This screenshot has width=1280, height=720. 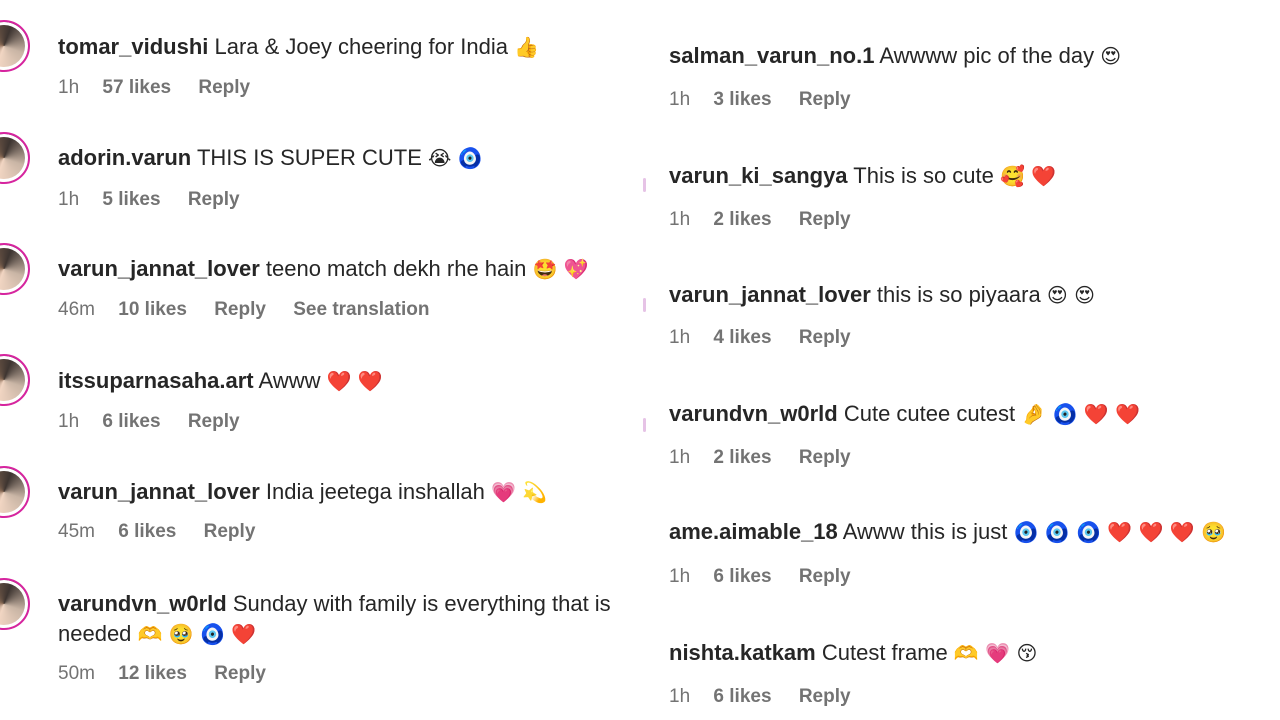 What do you see at coordinates (455, 158) in the screenshot?
I see `comment-emoji: 😭 🧿` at bounding box center [455, 158].